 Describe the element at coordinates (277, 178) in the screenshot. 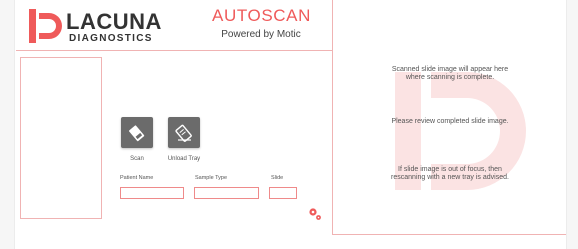

I see `slide-label: Slide` at that location.